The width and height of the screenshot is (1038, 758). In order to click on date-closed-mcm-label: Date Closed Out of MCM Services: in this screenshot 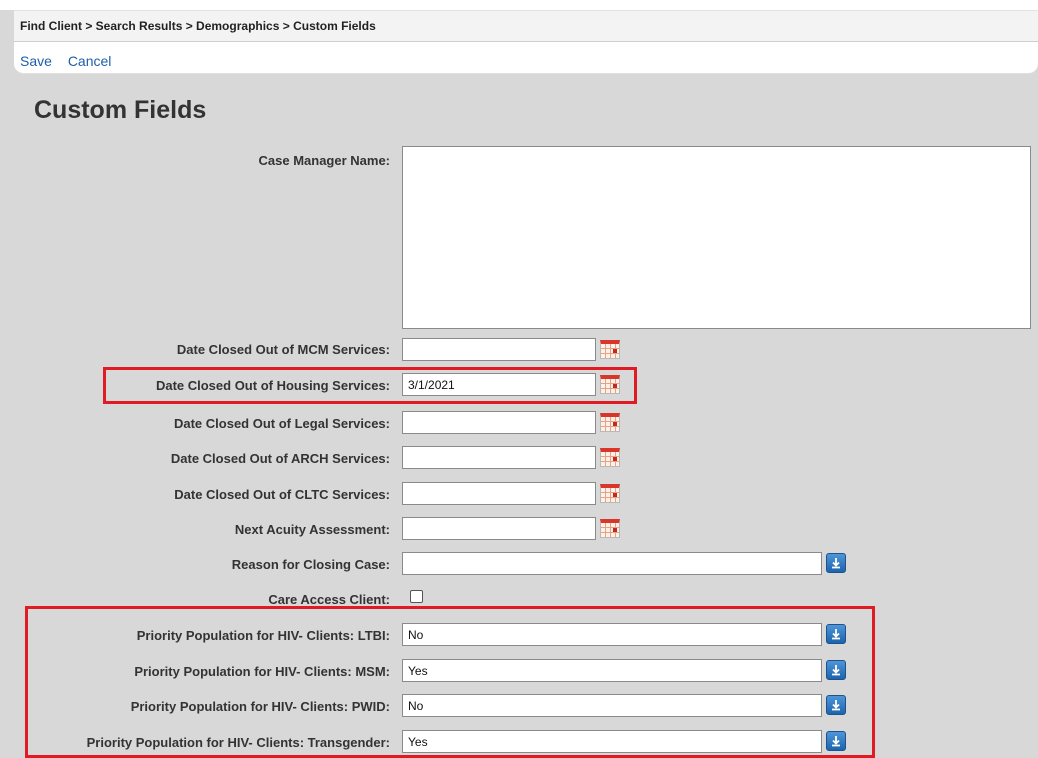, I will do `click(283, 349)`.